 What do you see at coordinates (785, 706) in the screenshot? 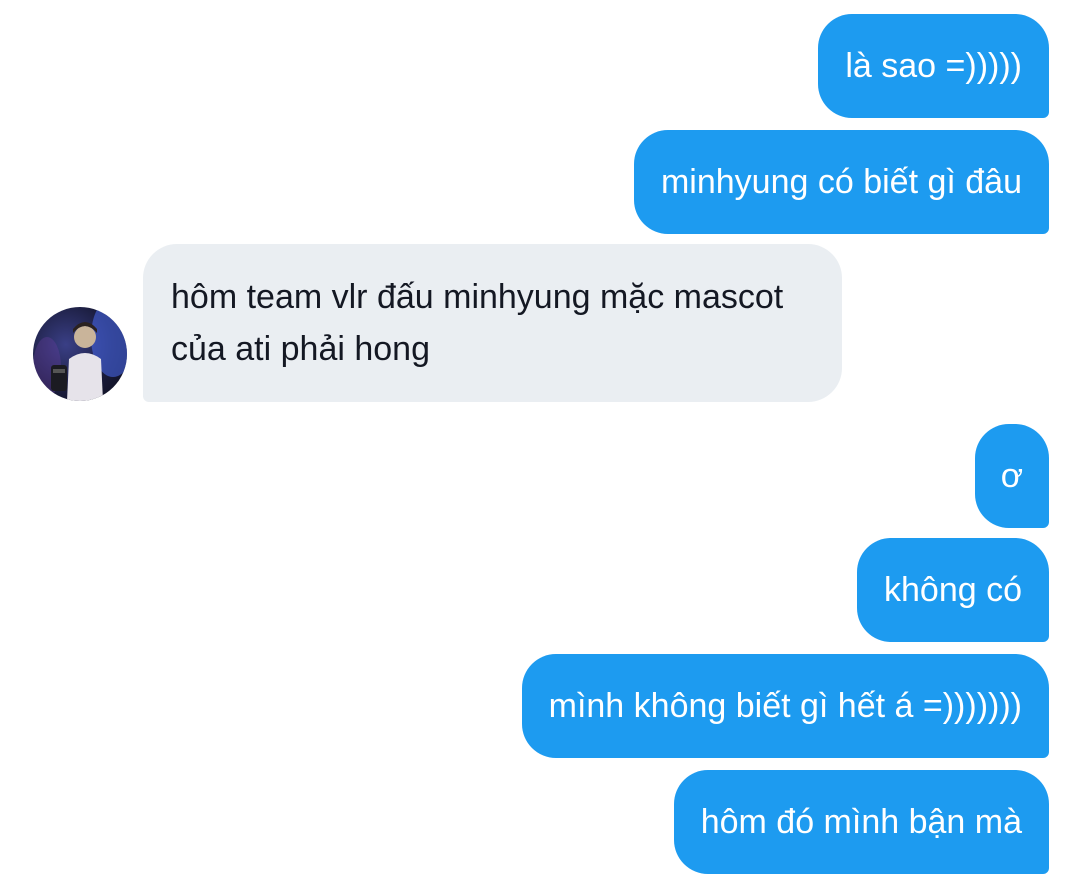
I see `message-bubble-sent: mình không biết gì hết á =)))))))` at bounding box center [785, 706].